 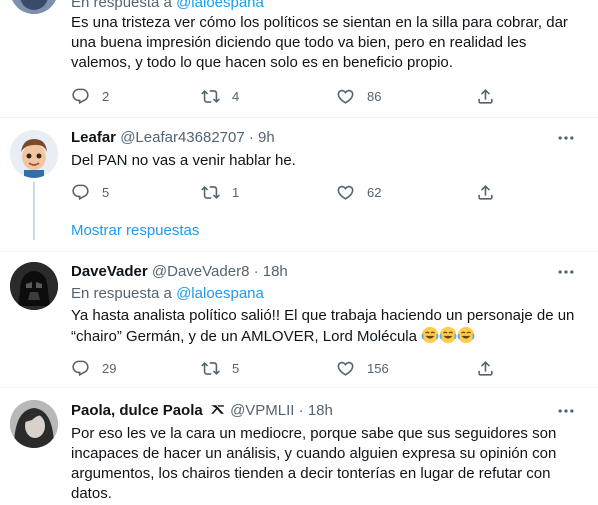 What do you see at coordinates (236, 96) in the screenshot?
I see `retweet-count: 4` at bounding box center [236, 96].